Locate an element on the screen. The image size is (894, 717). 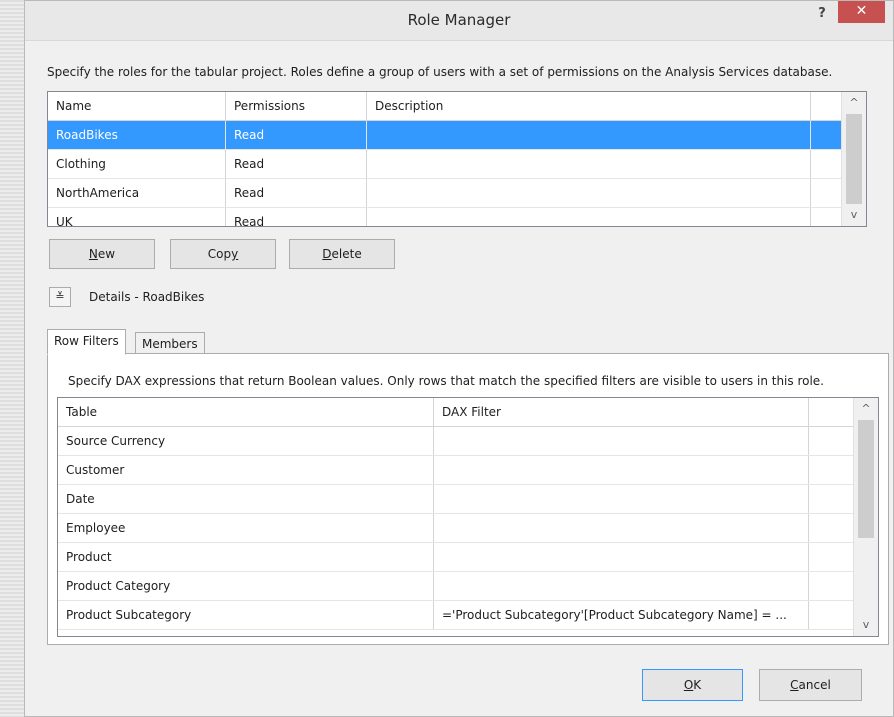
filter-row: Source Currency is located at coordinates (455, 441).